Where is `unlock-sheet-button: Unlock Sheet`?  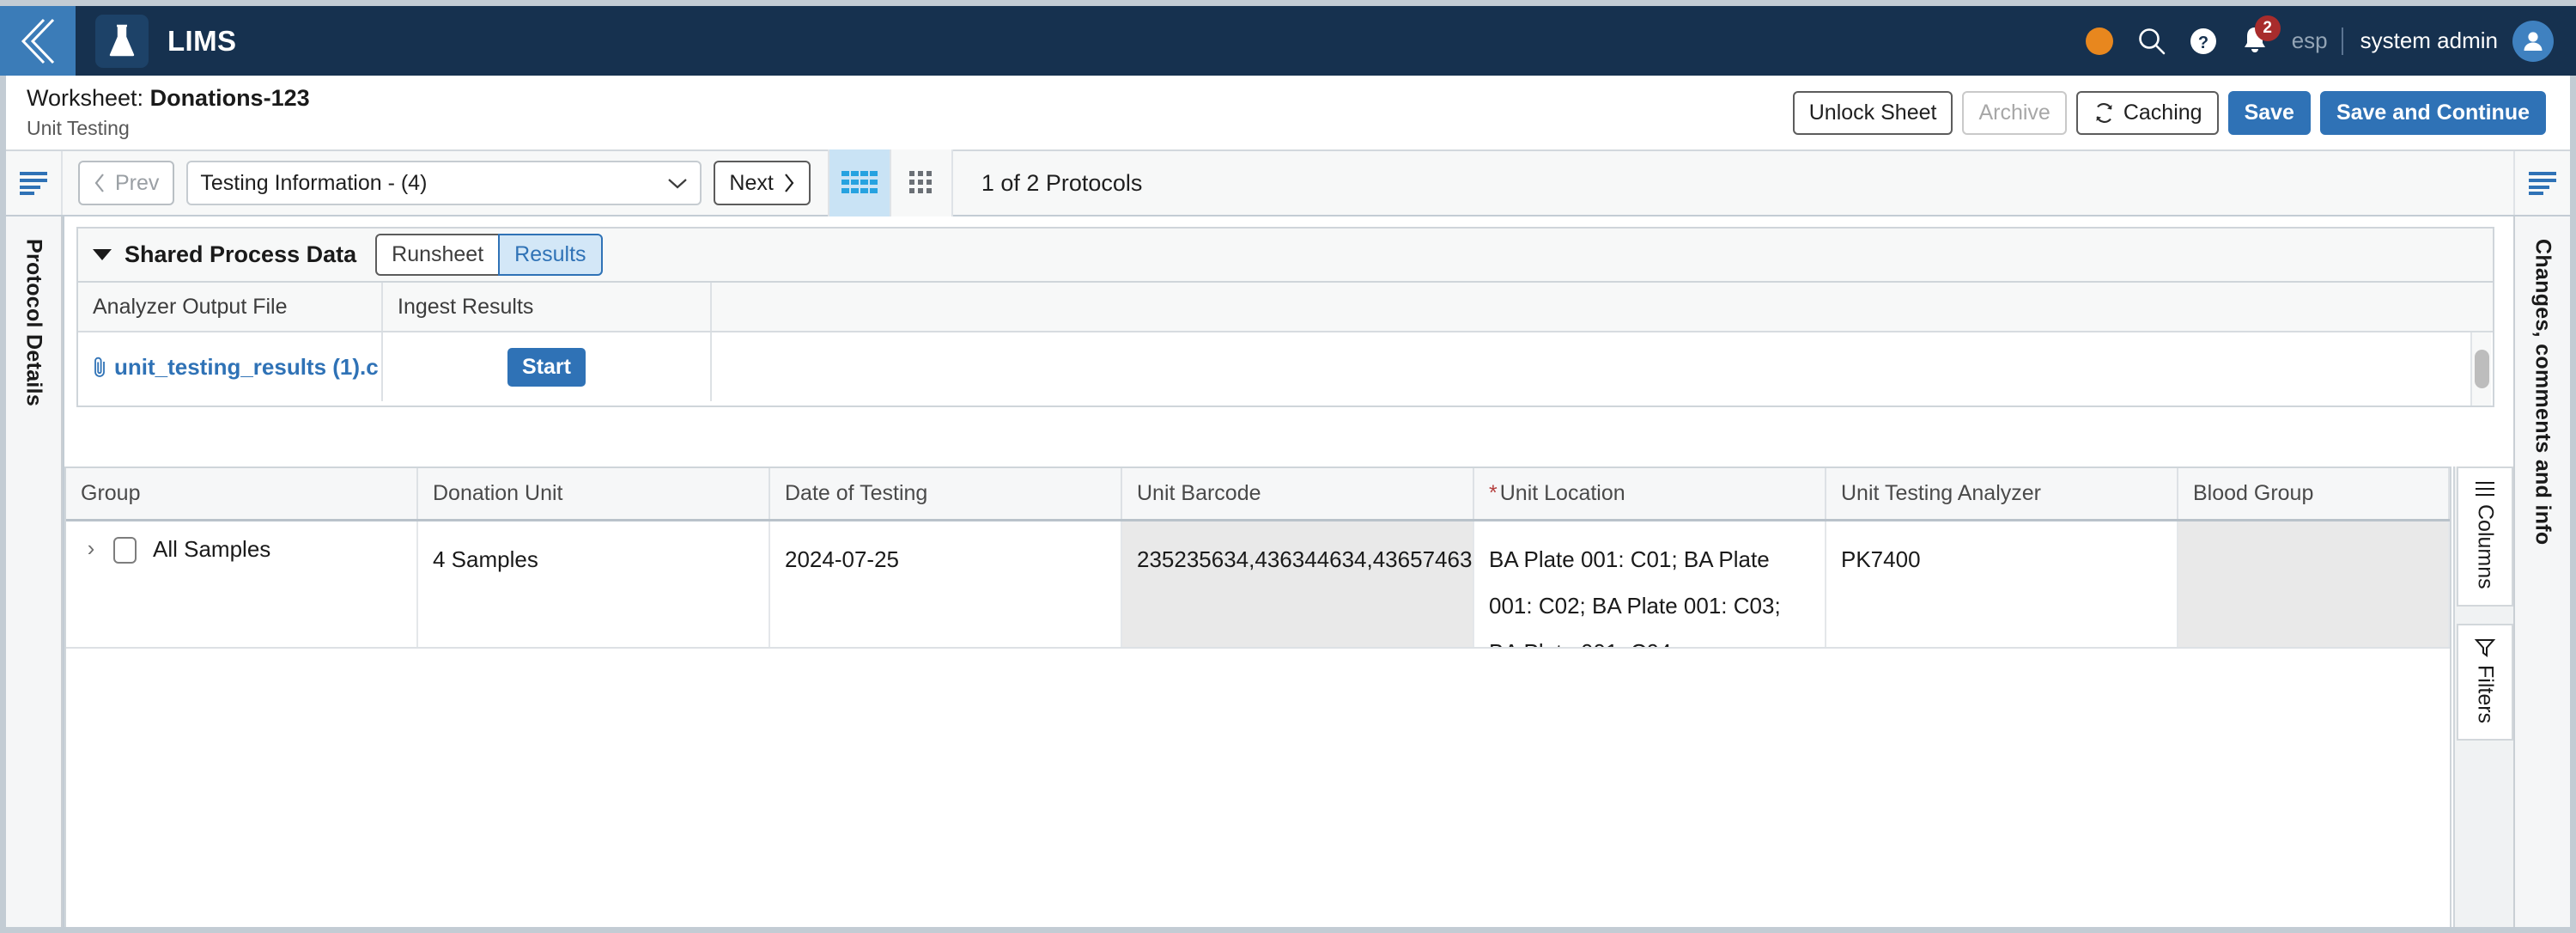
unlock-sheet-button: Unlock Sheet is located at coordinates (1872, 112).